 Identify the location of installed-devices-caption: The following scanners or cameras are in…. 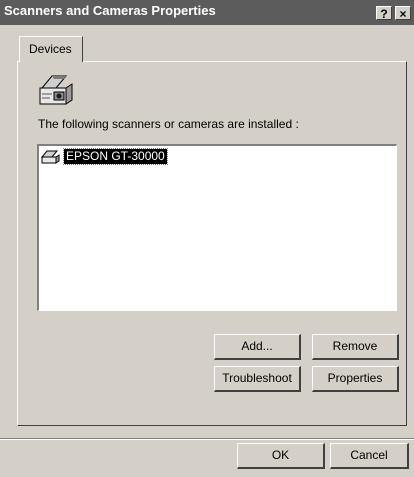
(168, 124).